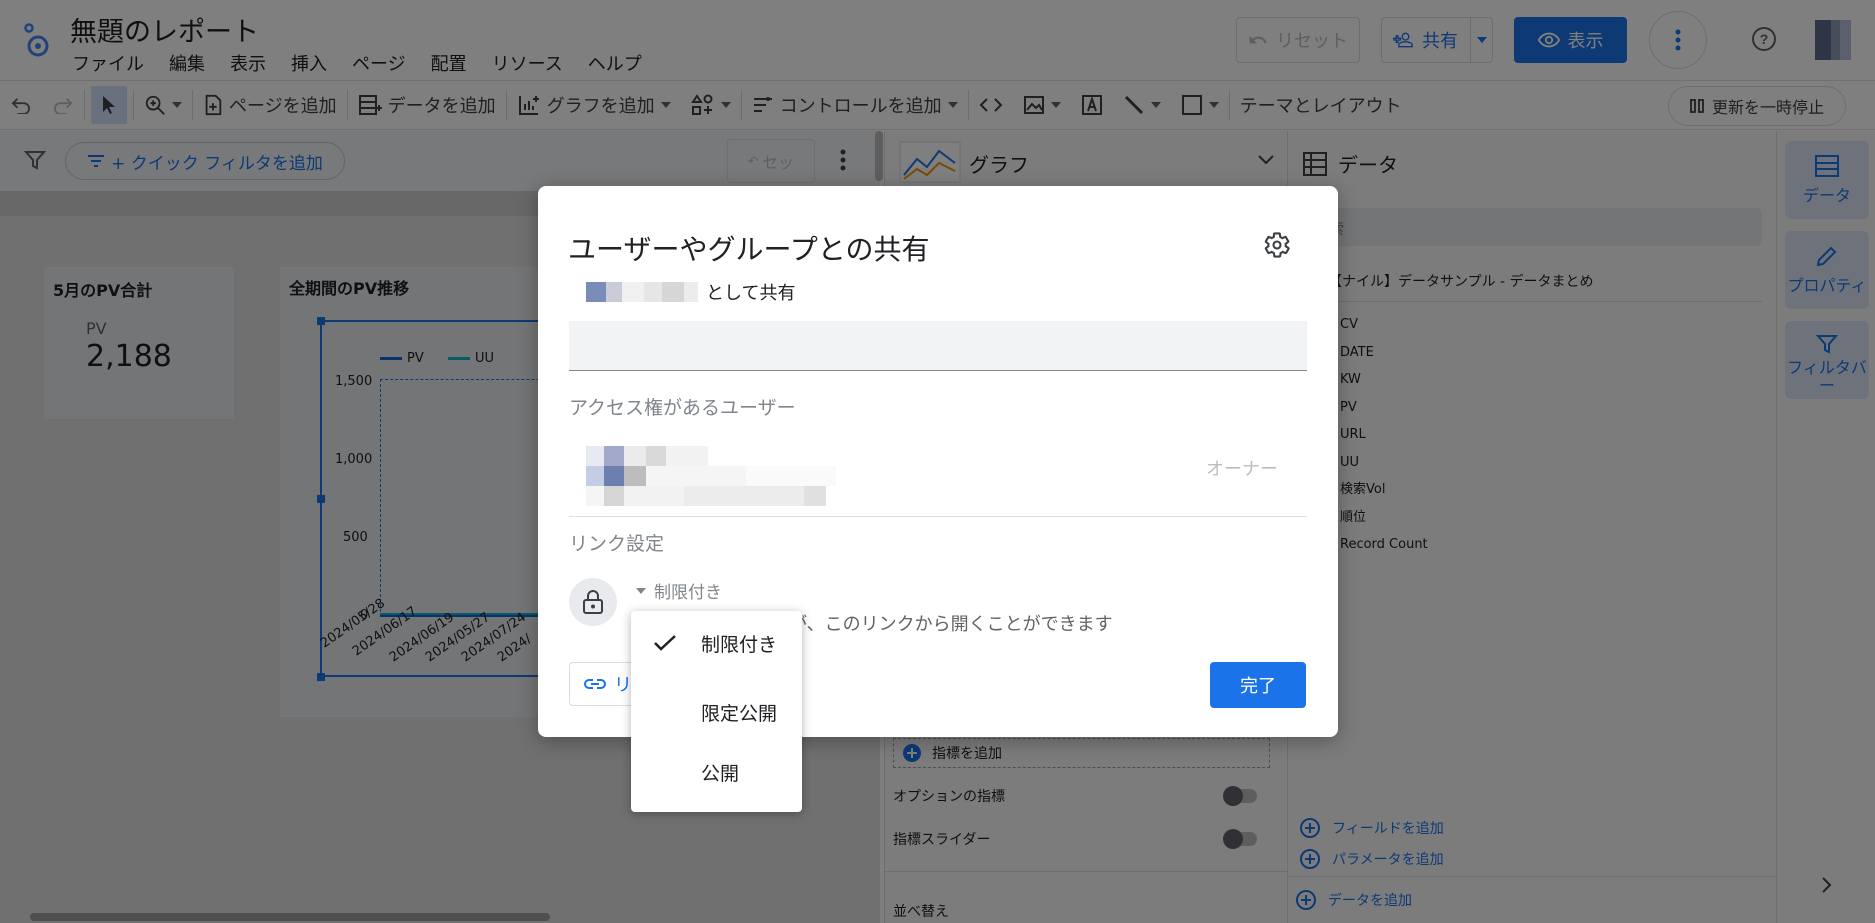 The height and width of the screenshot is (923, 1875). I want to click on menu-item-restricted: 制限付き, so click(716, 643).